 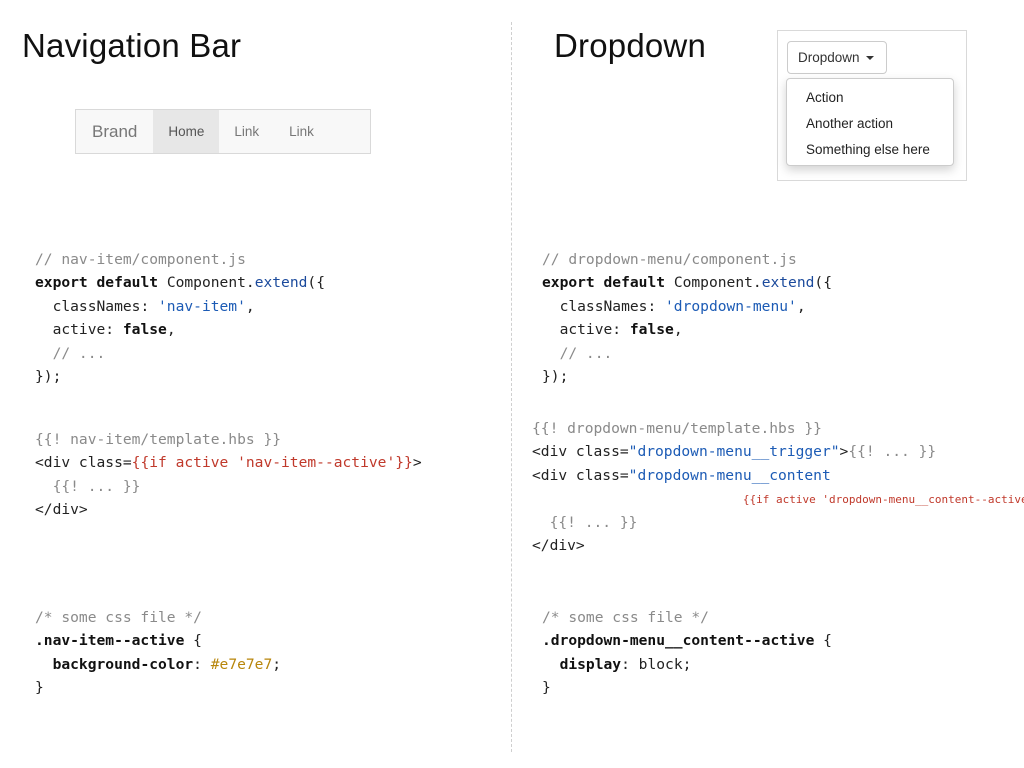 I want to click on navbar-example: Brand Home Link Link, so click(x=223, y=131).